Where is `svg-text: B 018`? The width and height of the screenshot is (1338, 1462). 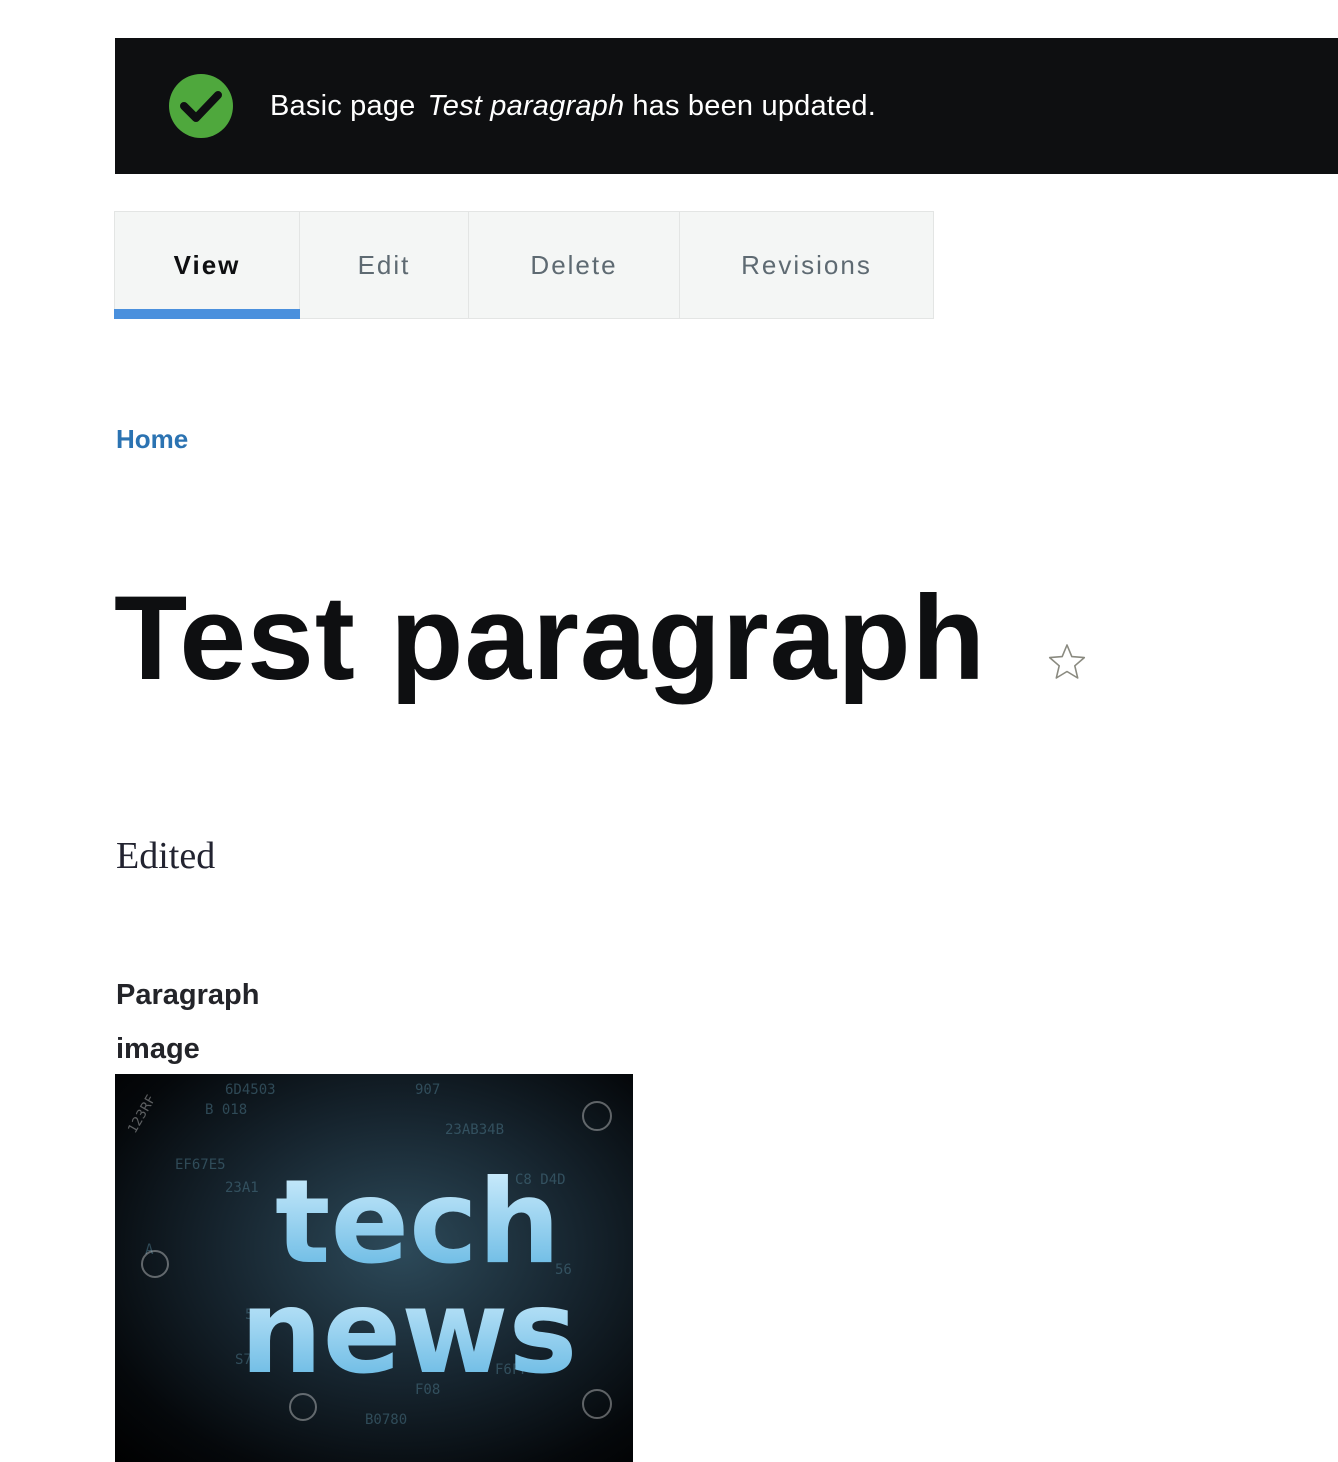 svg-text: B 018 is located at coordinates (226, 1110).